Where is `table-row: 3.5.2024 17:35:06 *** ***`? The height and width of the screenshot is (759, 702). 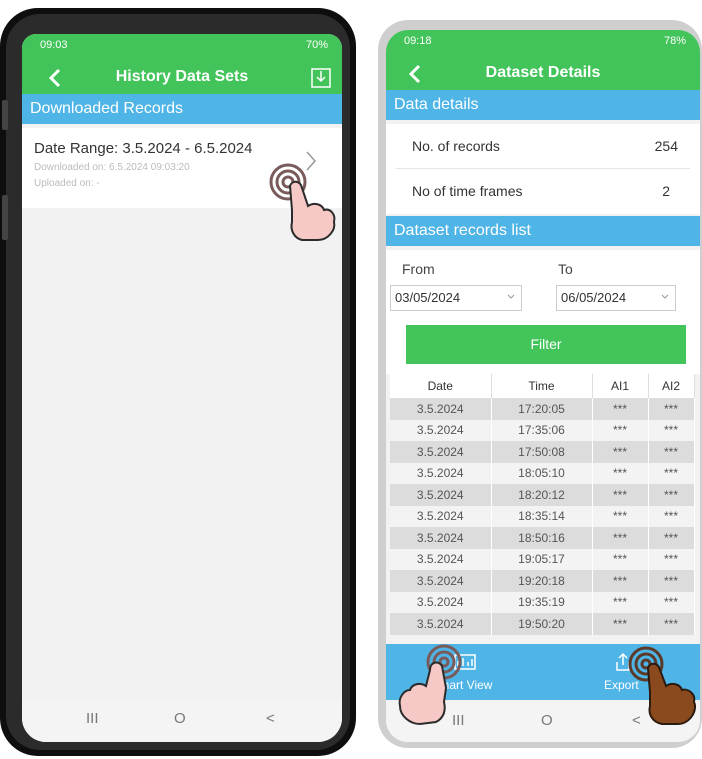
table-row: 3.5.2024 17:35:06 *** *** is located at coordinates (542, 430).